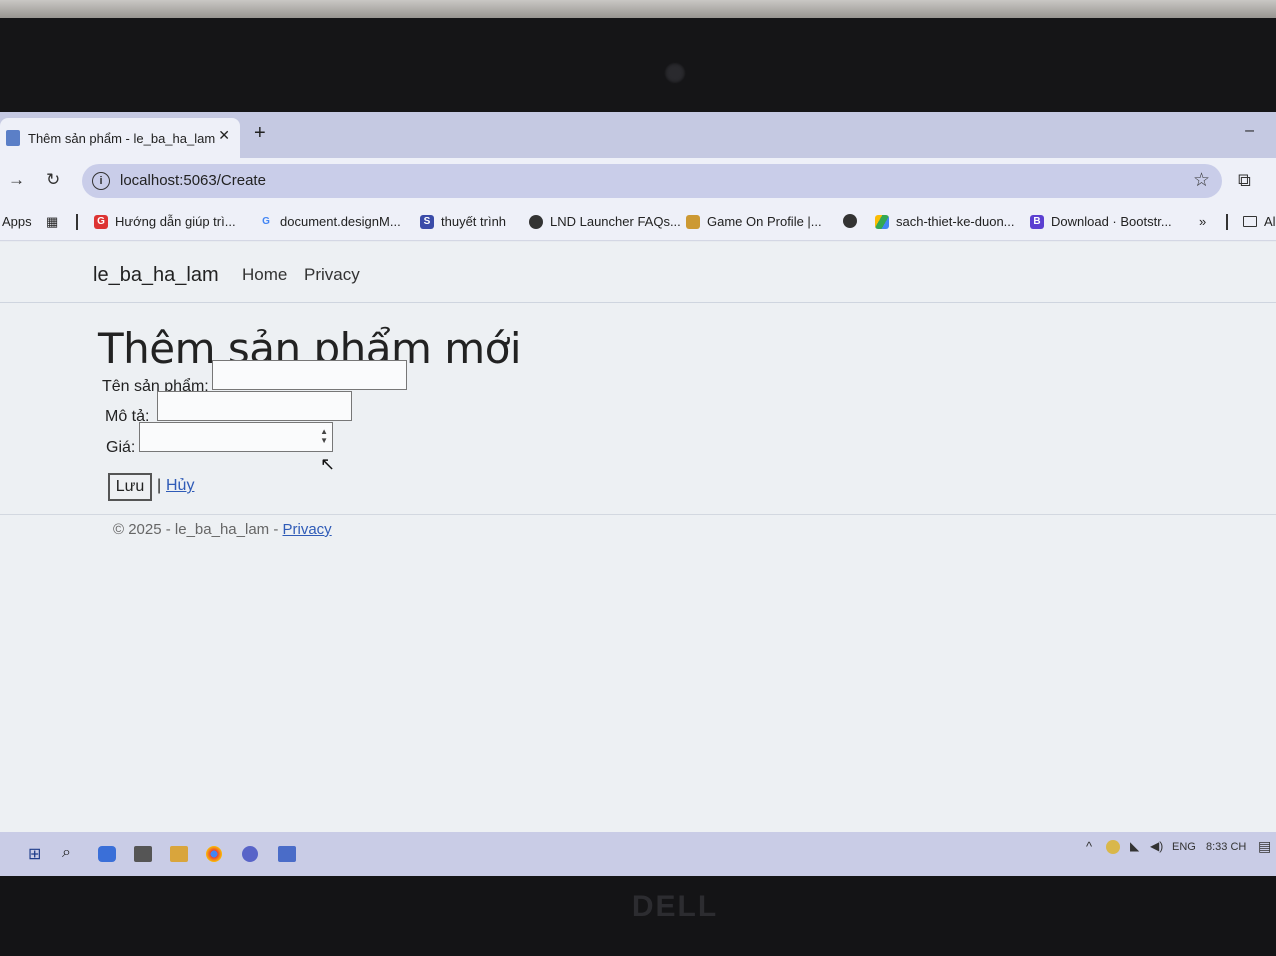  What do you see at coordinates (1134, 846) in the screenshot?
I see `wifi-icon: ◣` at bounding box center [1134, 846].